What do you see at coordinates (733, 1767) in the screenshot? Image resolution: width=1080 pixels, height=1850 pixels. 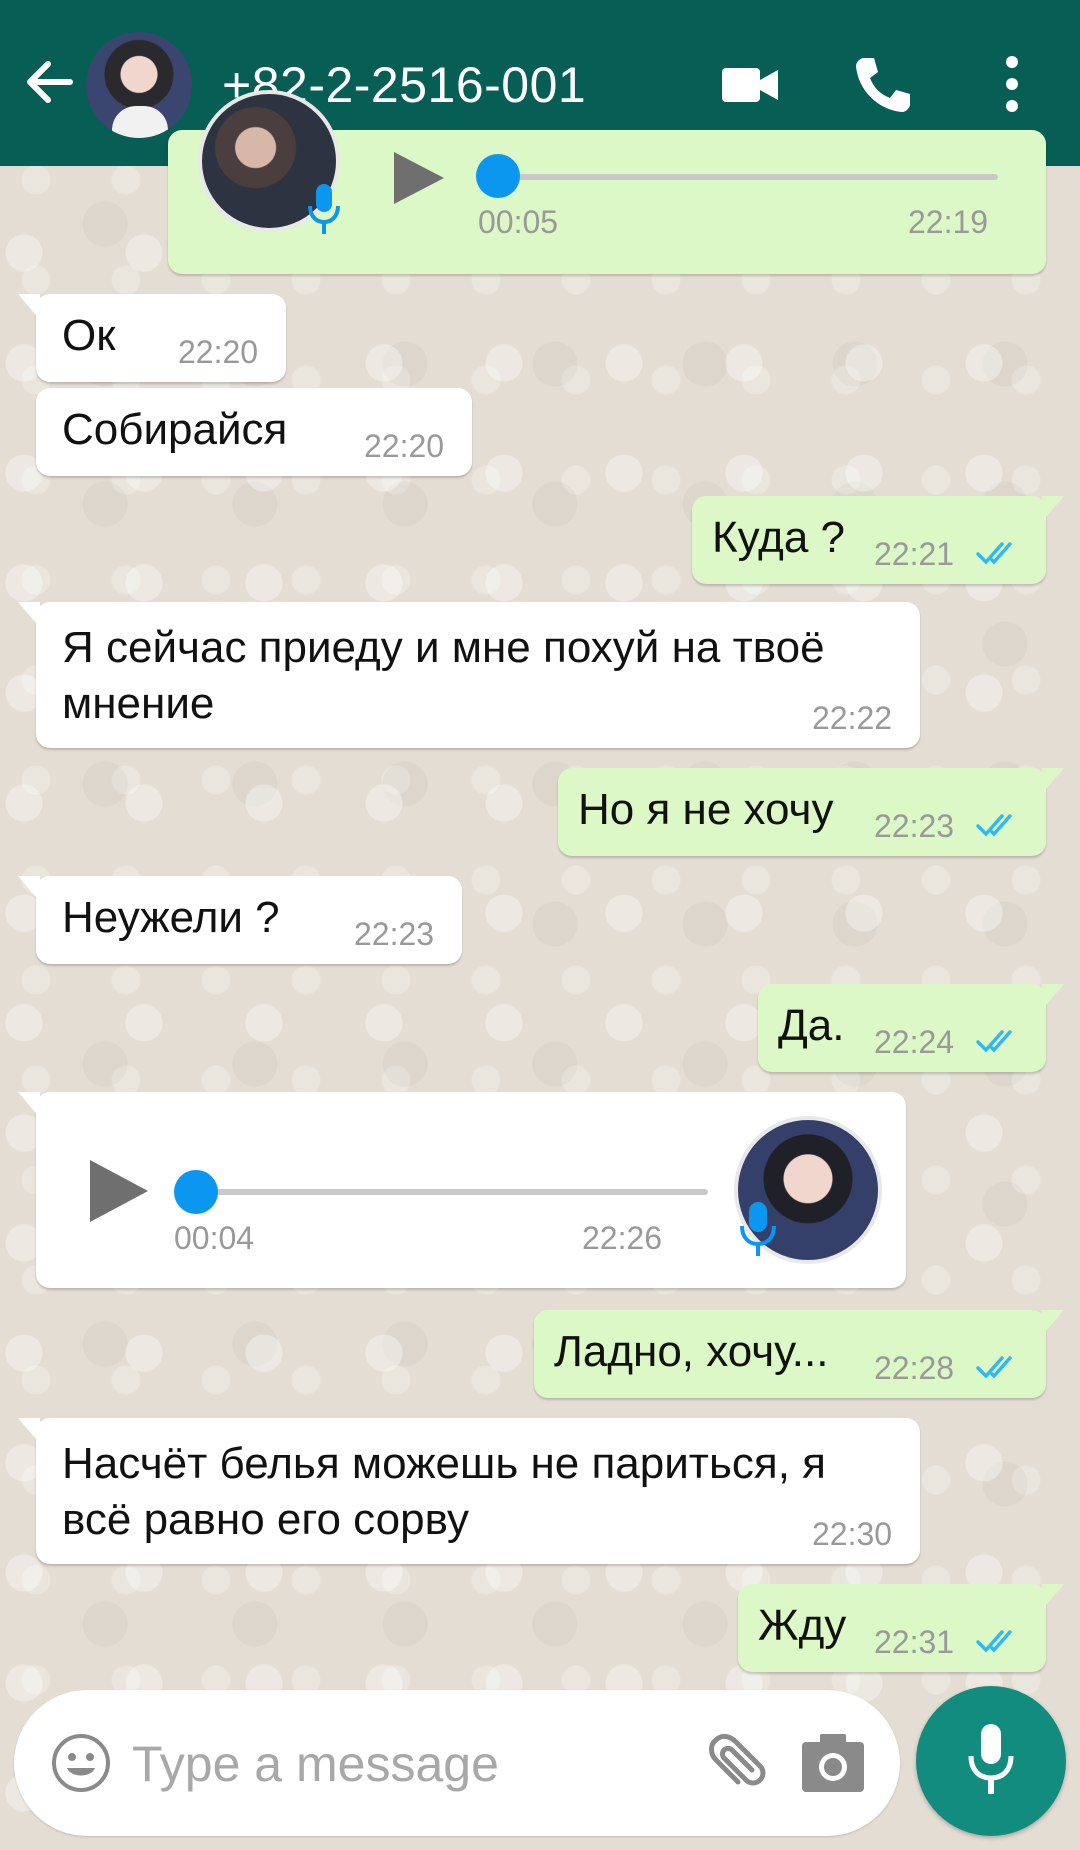 I see `attach-icon` at bounding box center [733, 1767].